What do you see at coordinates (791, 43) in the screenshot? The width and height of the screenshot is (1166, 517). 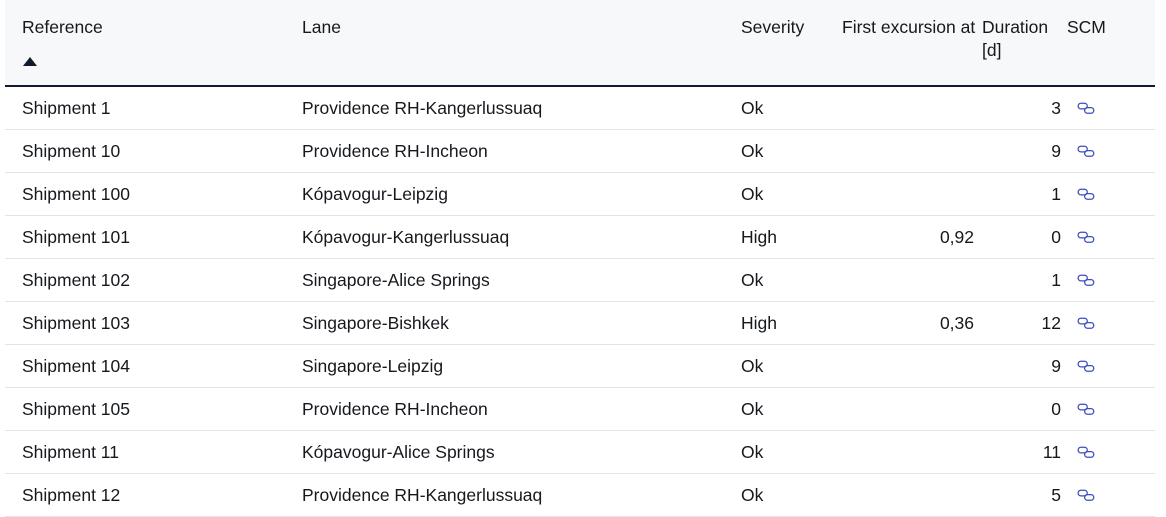 I see `column-header-severity: Severity` at bounding box center [791, 43].